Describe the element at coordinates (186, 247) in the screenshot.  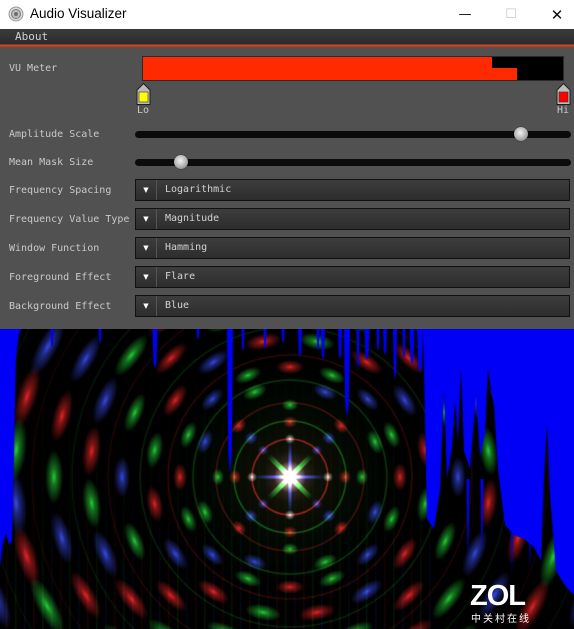
I see `window-function-value: Hamming` at that location.